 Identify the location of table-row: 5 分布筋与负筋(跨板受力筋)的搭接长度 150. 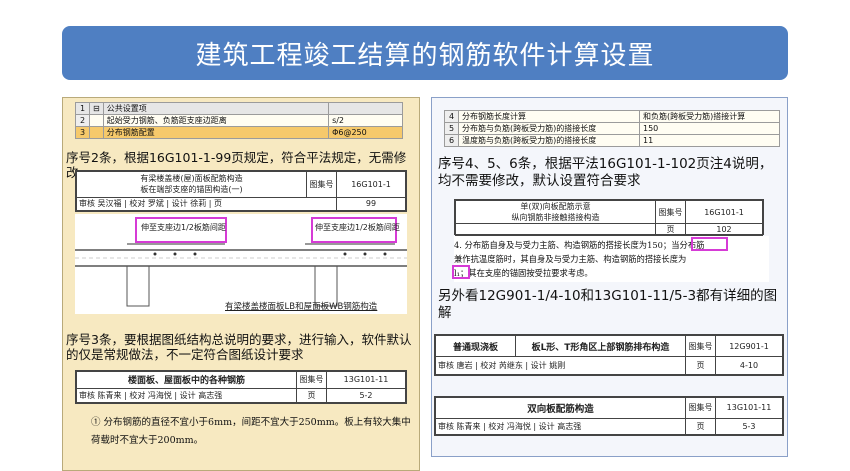
(612, 128).